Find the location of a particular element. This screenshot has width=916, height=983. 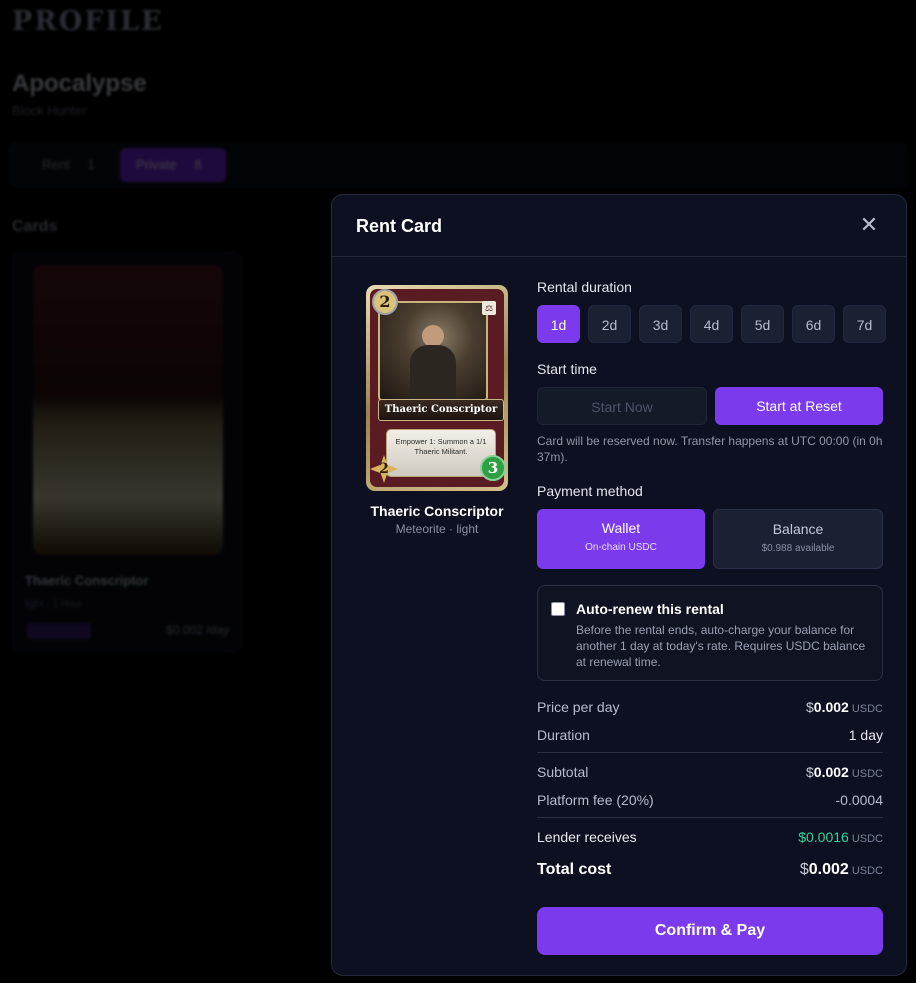

duration-row: Duration 1 day is located at coordinates (710, 737).